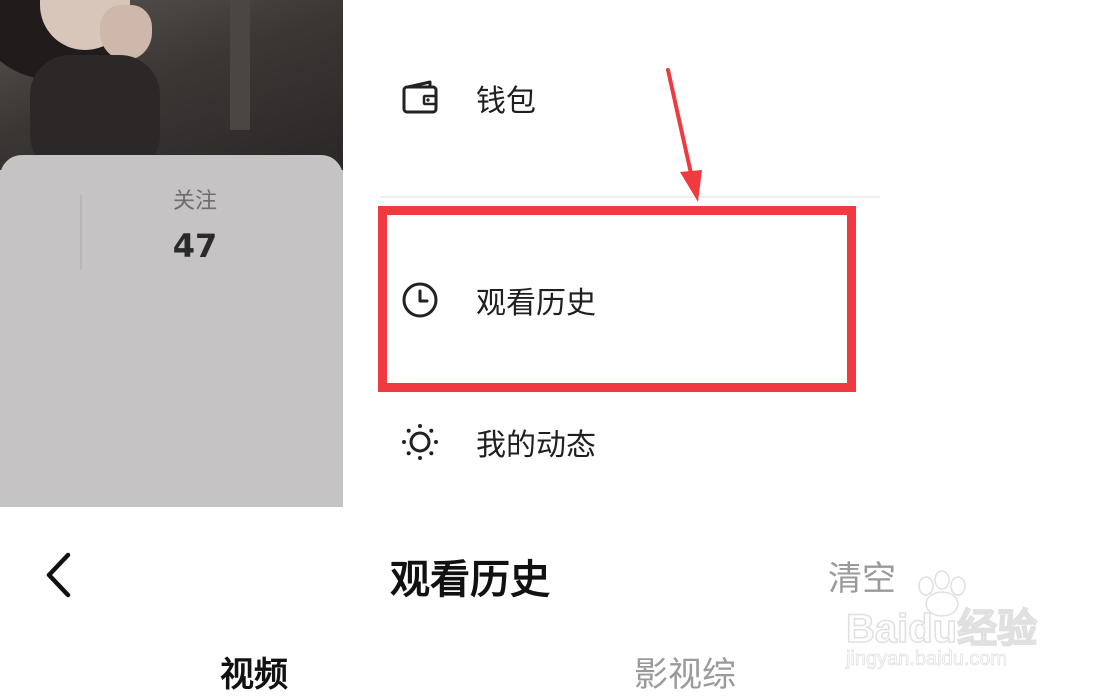 The height and width of the screenshot is (697, 1104). Describe the element at coordinates (420, 442) in the screenshot. I see `sun-icon` at that location.